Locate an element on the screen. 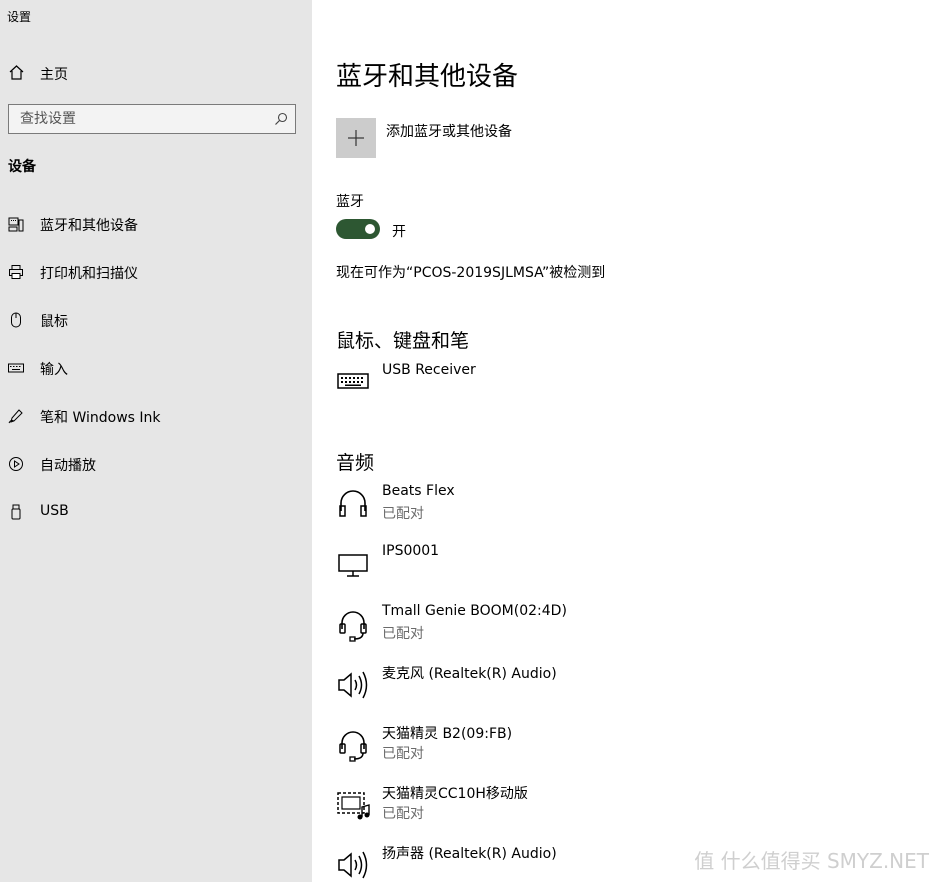 This screenshot has height=882, width=937. sidebar-item-label: 输入 is located at coordinates (54, 370).